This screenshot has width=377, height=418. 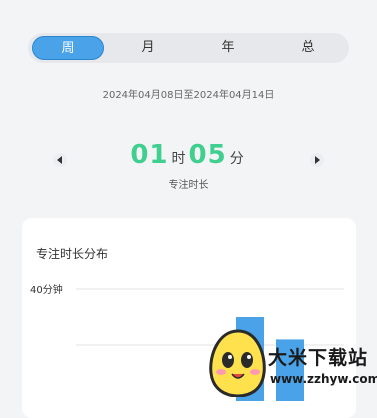 I want to click on focus-total-label: 专注时长, so click(x=188, y=185).